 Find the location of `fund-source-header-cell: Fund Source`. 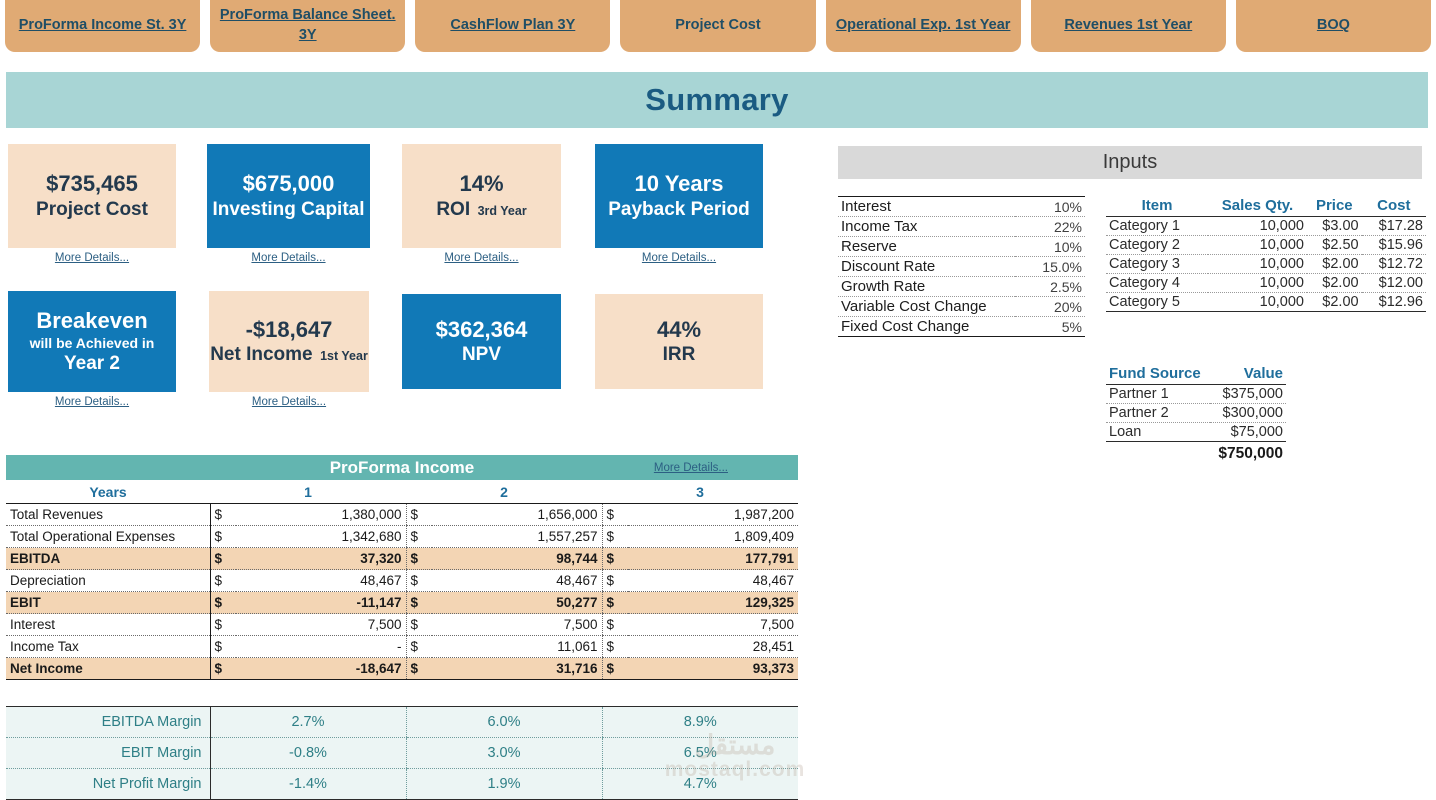

fund-source-header-cell: Fund Source is located at coordinates (1158, 374).